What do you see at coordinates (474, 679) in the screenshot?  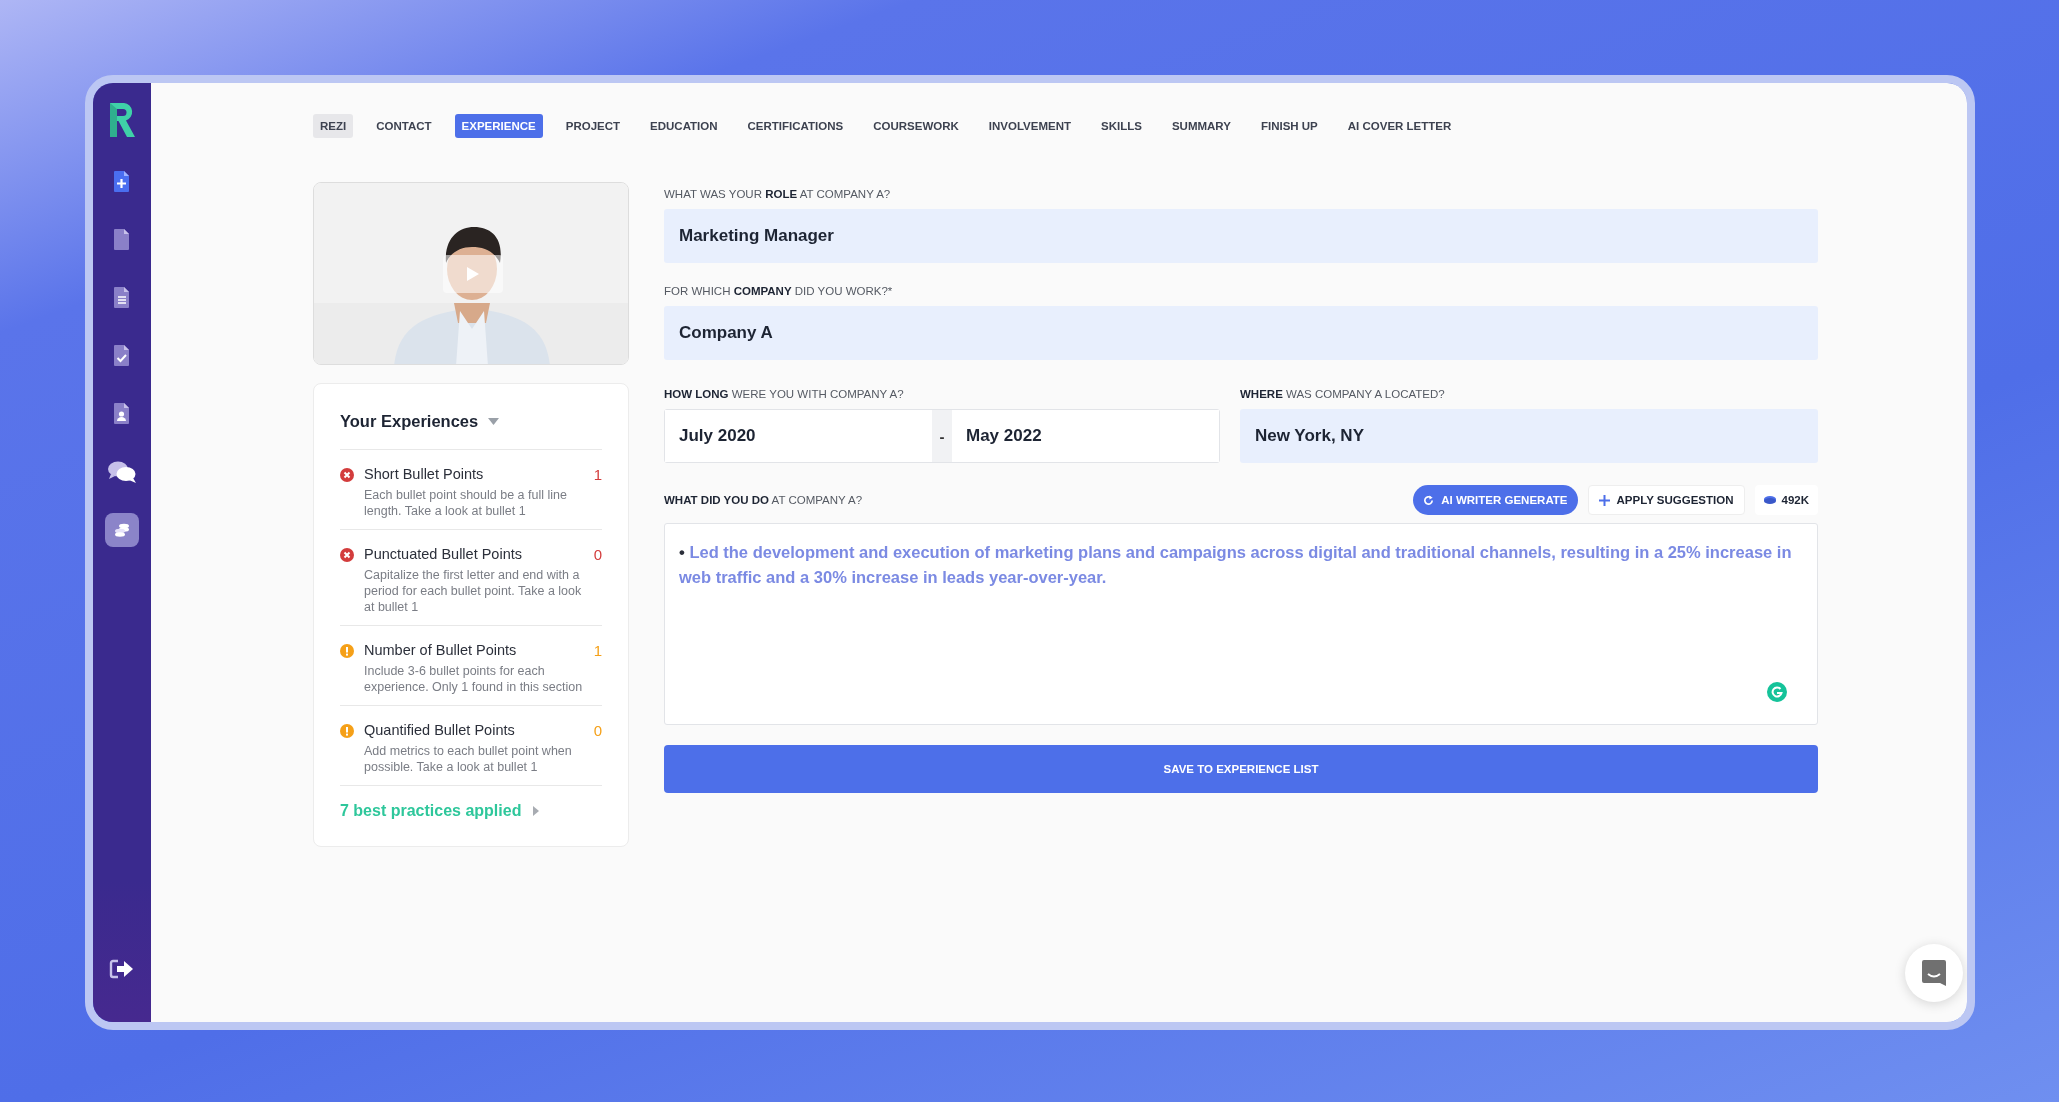 I see `check-description: Include 3-6 bullet points for each experience. Only 1 found in this section` at bounding box center [474, 679].